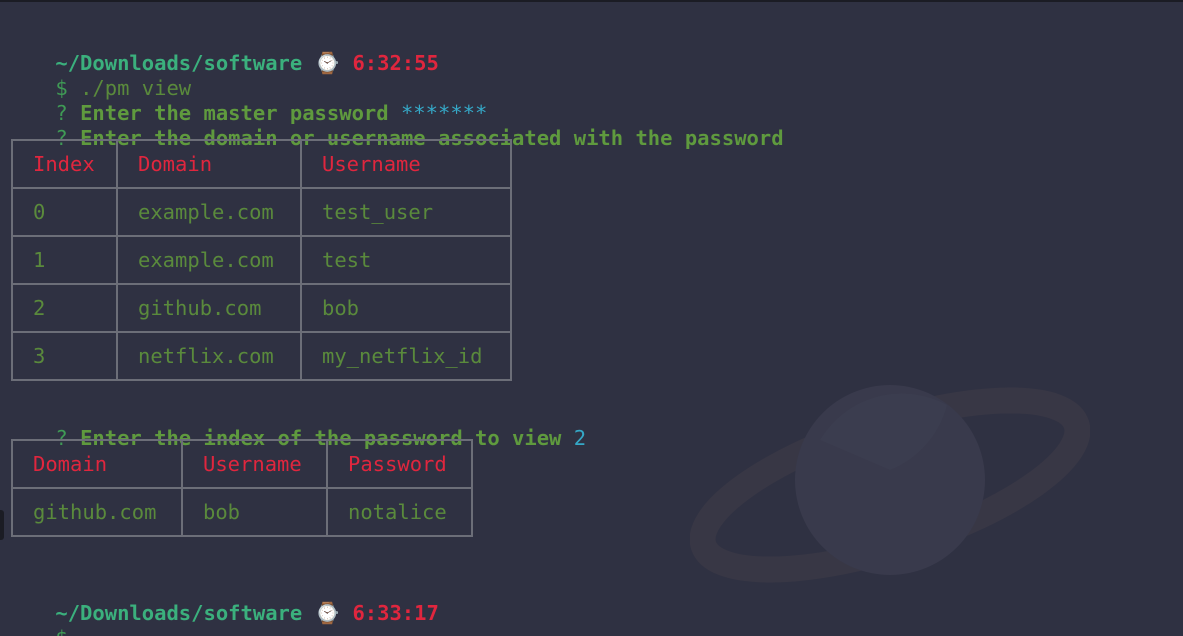 The height and width of the screenshot is (636, 1183). Describe the element at coordinates (86, 631) in the screenshot. I see `text-cursor: _` at that location.